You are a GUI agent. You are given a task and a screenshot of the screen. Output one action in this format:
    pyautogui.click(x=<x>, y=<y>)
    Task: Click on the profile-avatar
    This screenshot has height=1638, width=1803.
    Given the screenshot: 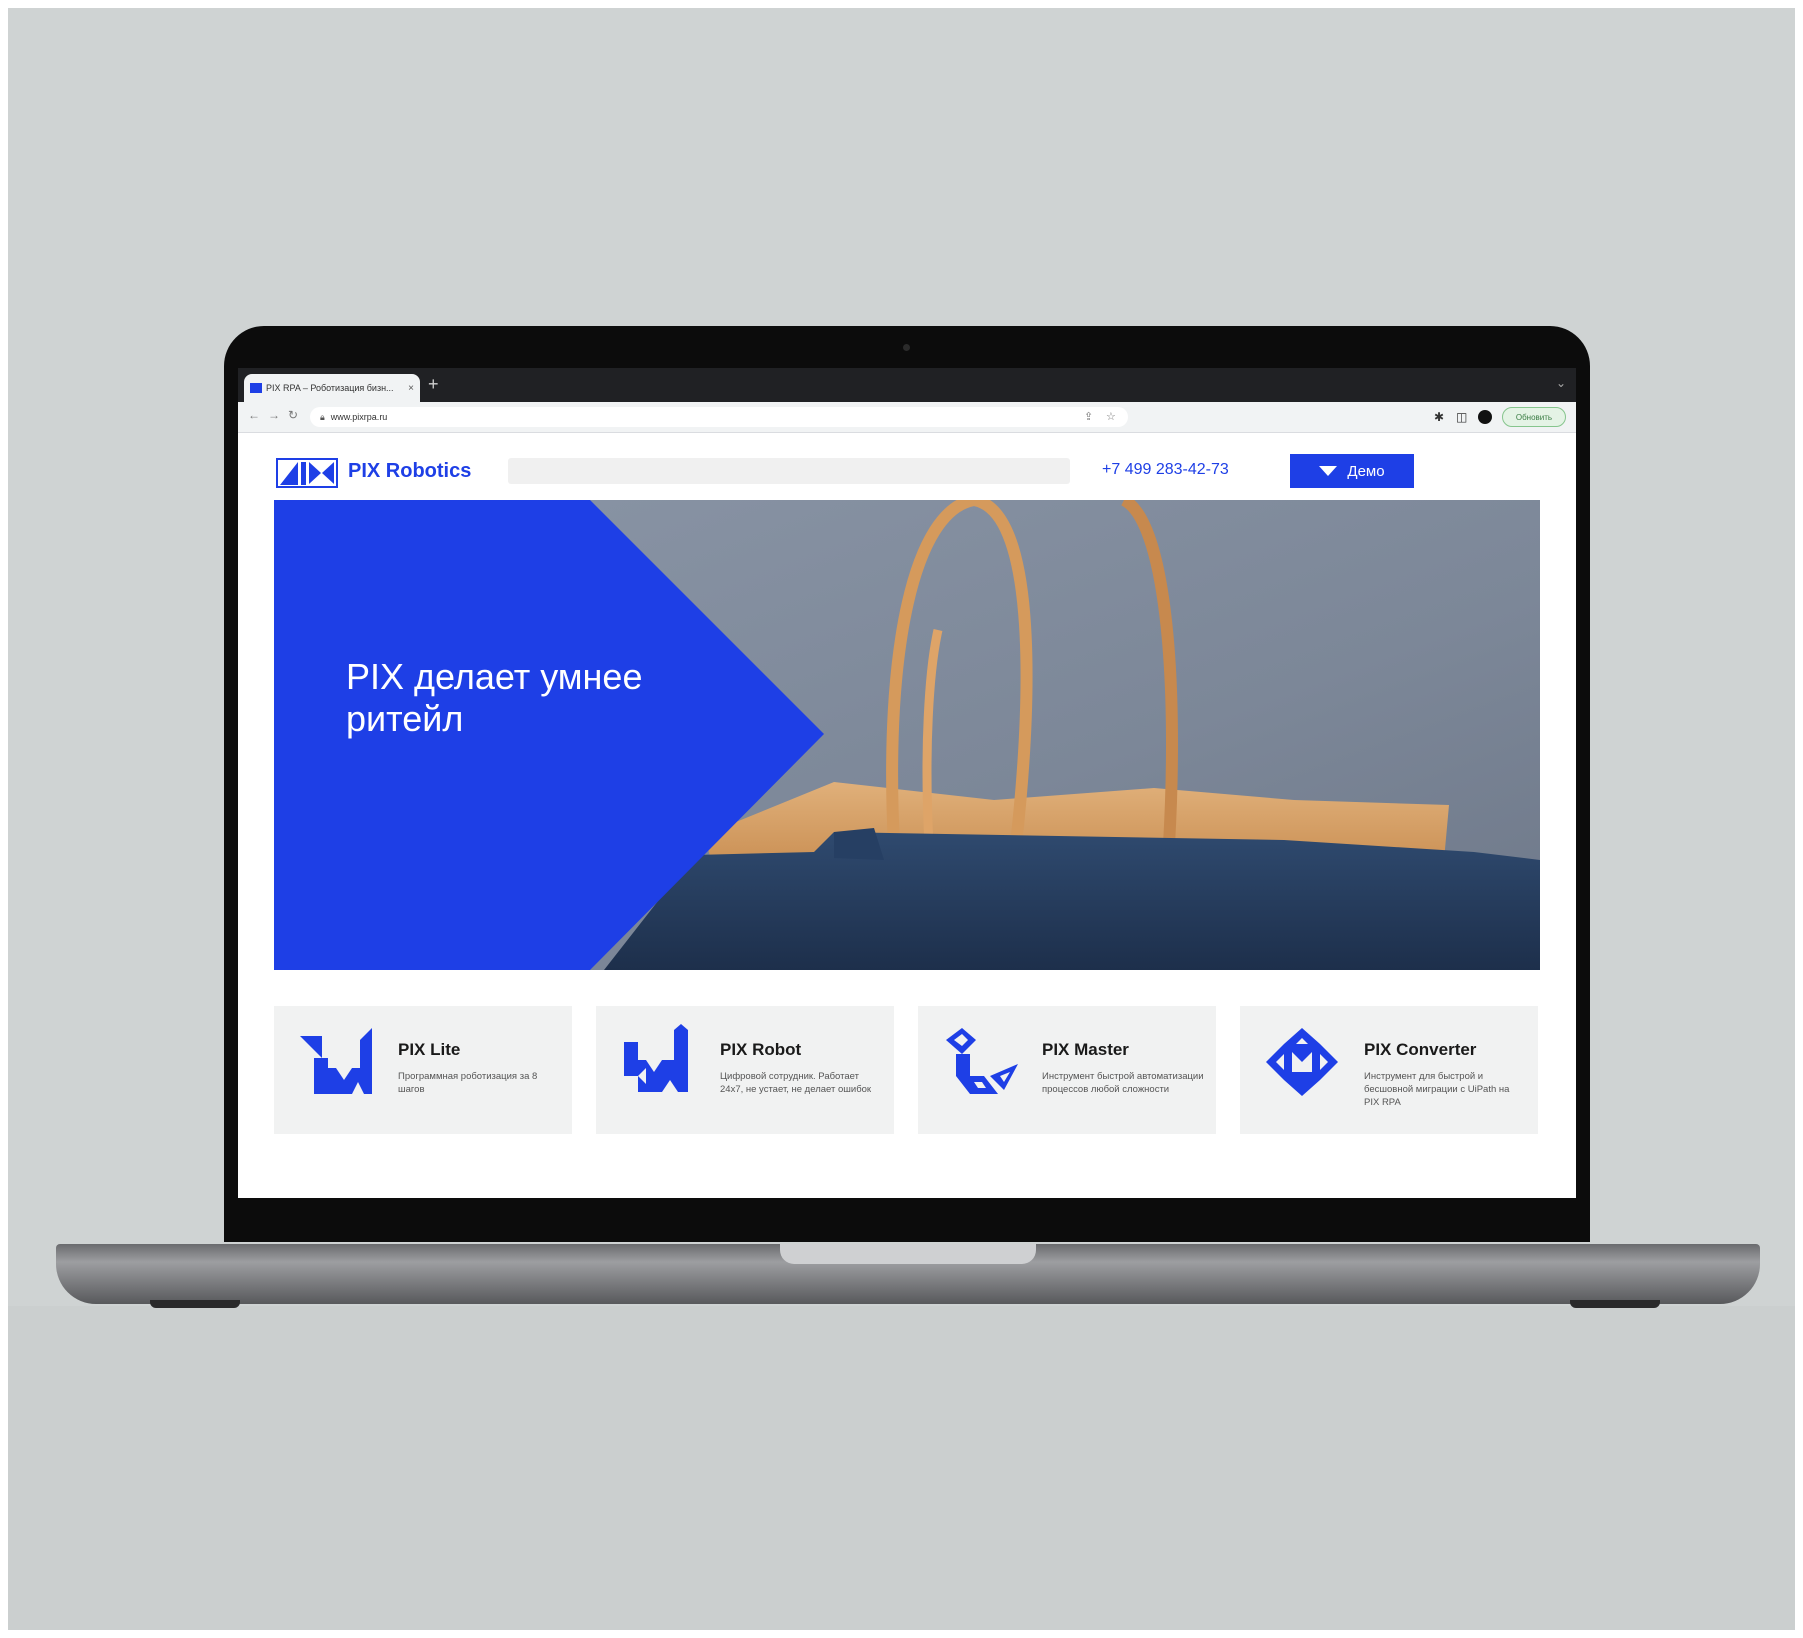 What is the action you would take?
    pyautogui.click(x=1485, y=417)
    